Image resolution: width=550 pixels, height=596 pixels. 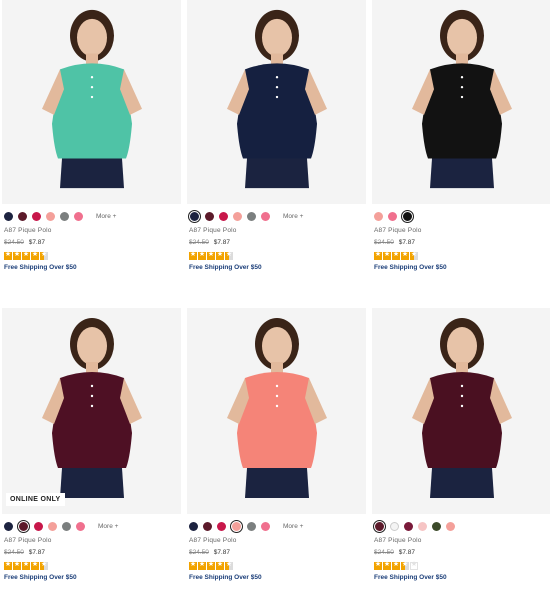 What do you see at coordinates (35, 499) in the screenshot?
I see `online-only-badge: ONLINE ONLY` at bounding box center [35, 499].